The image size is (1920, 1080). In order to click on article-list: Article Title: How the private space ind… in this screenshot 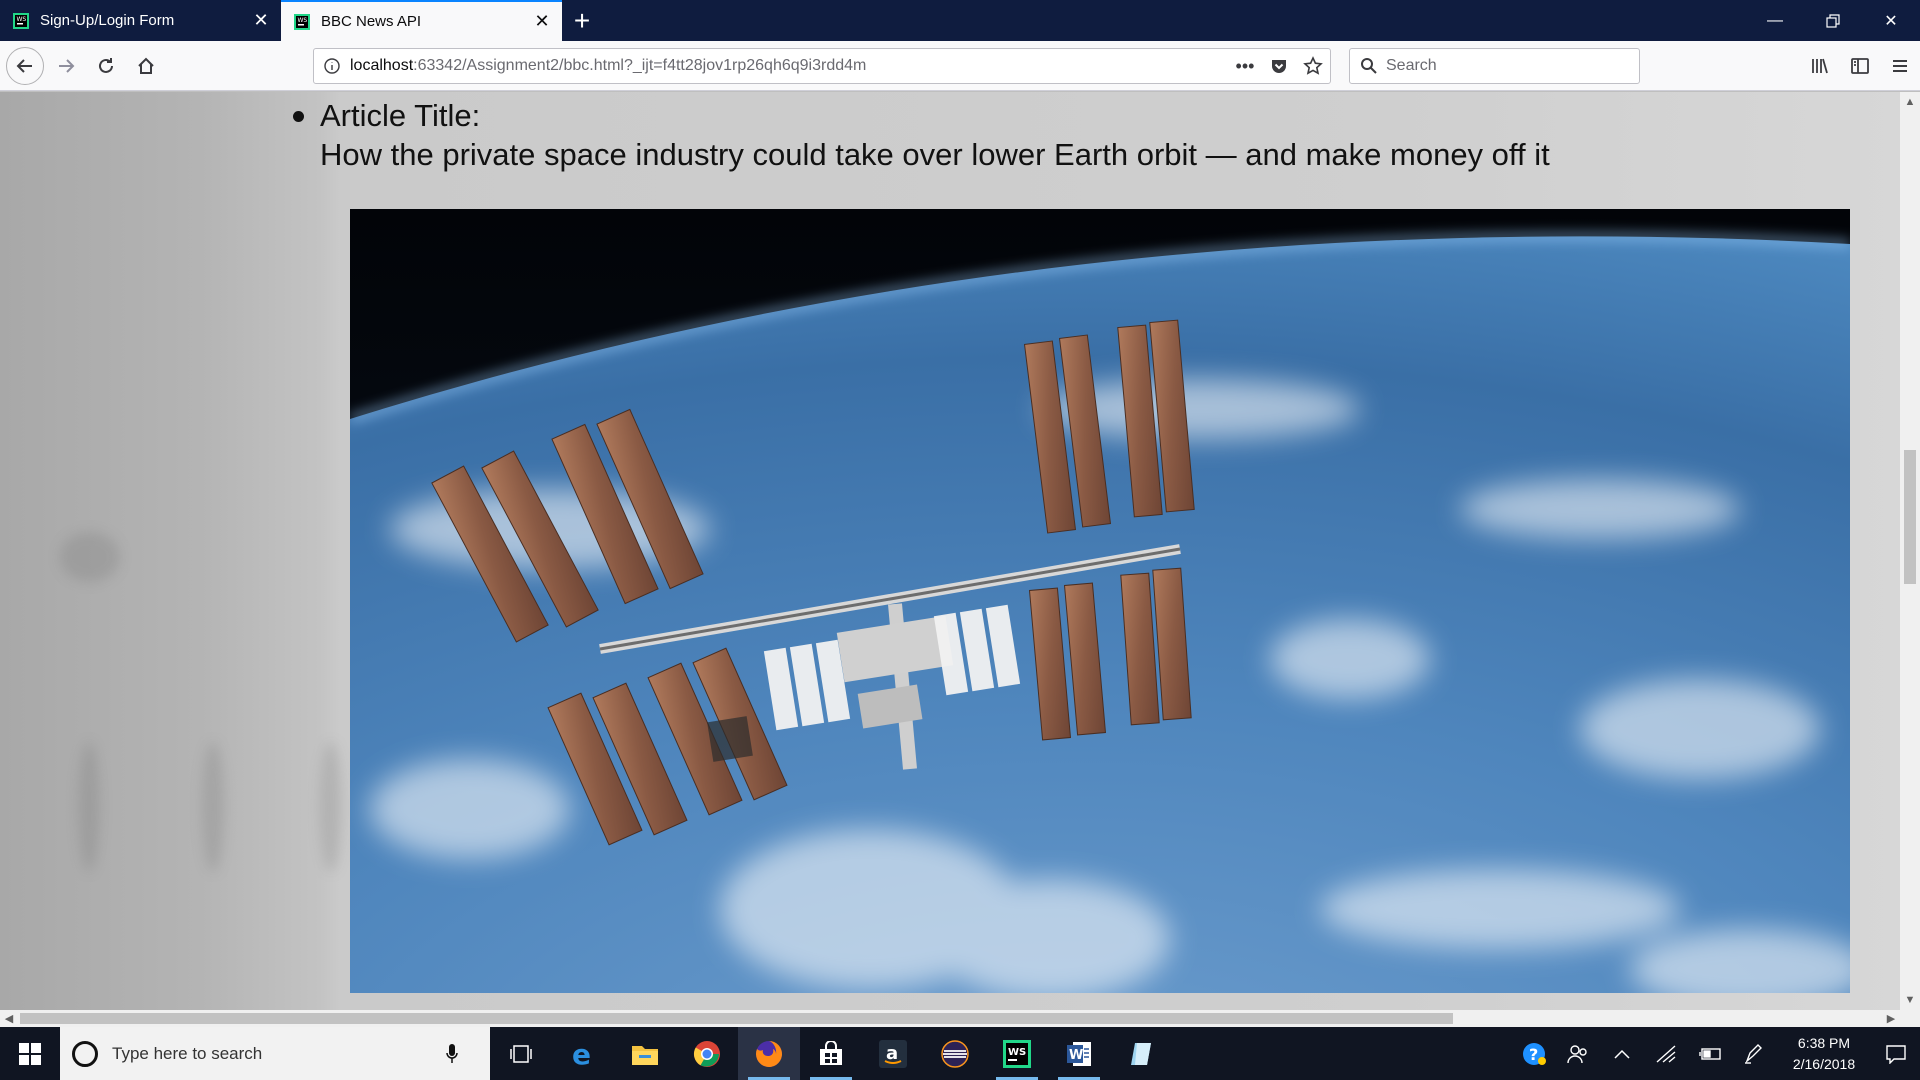, I will do `click(921, 135)`.